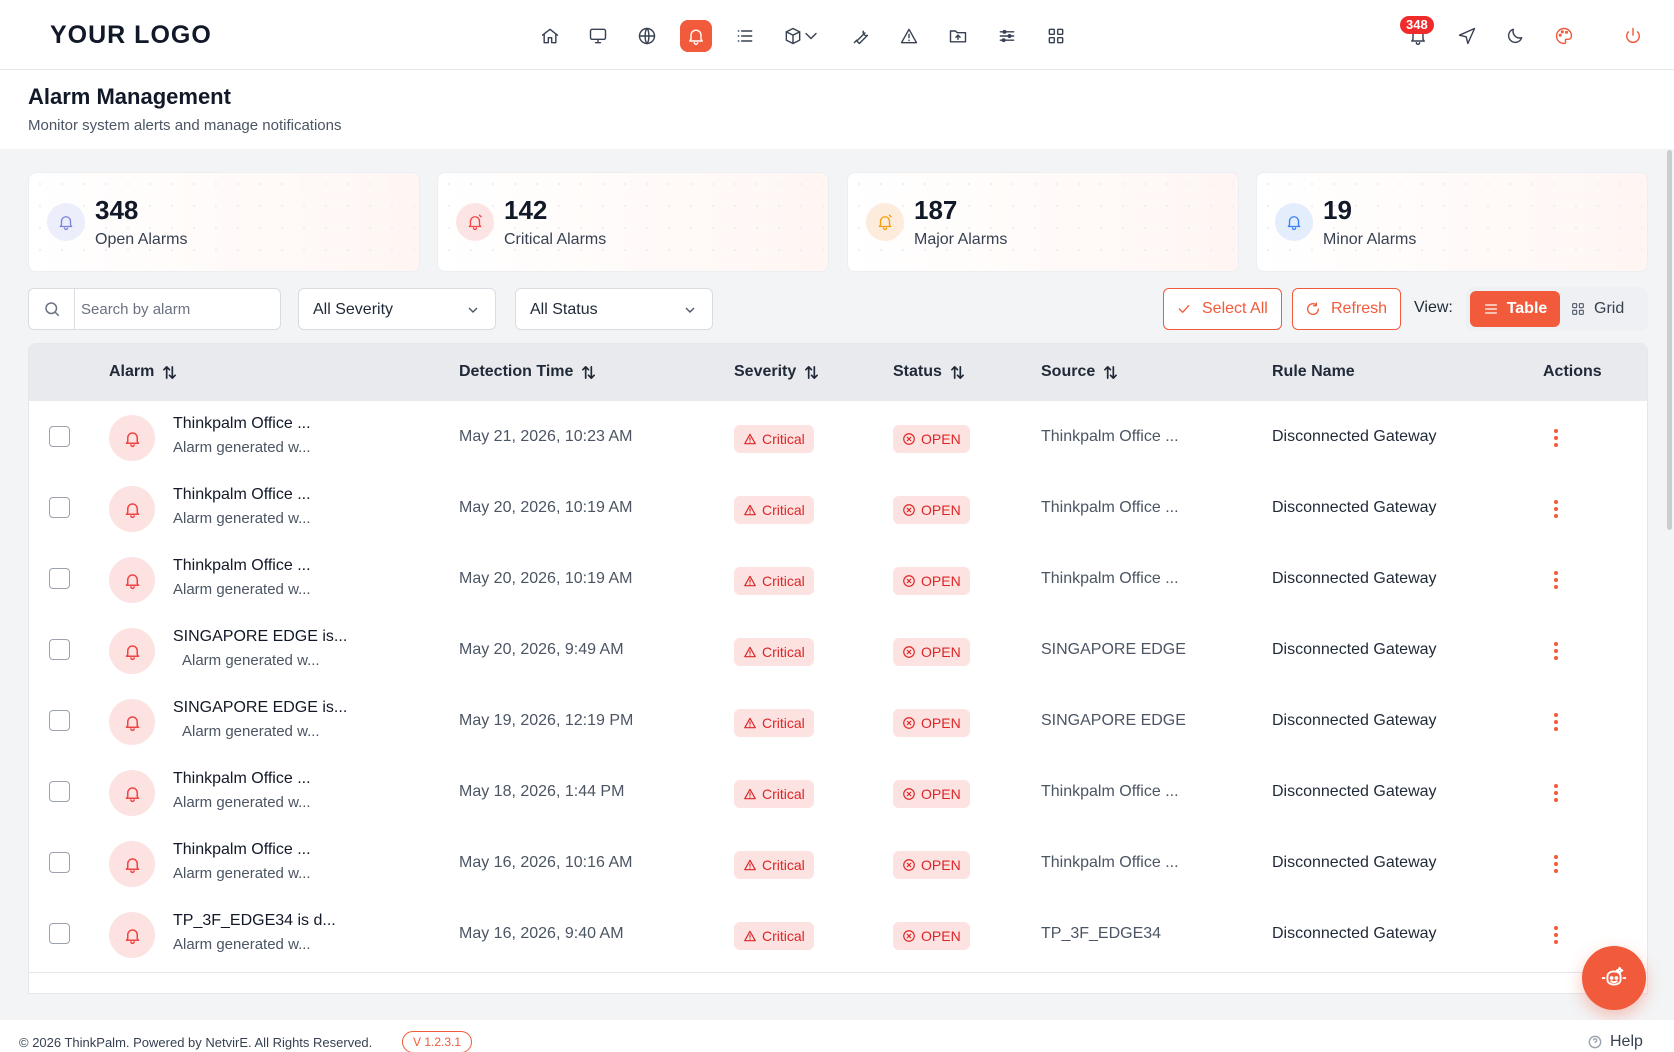 This screenshot has width=1674, height=1052. What do you see at coordinates (941, 936) in the screenshot?
I see `status-label: OPEN` at bounding box center [941, 936].